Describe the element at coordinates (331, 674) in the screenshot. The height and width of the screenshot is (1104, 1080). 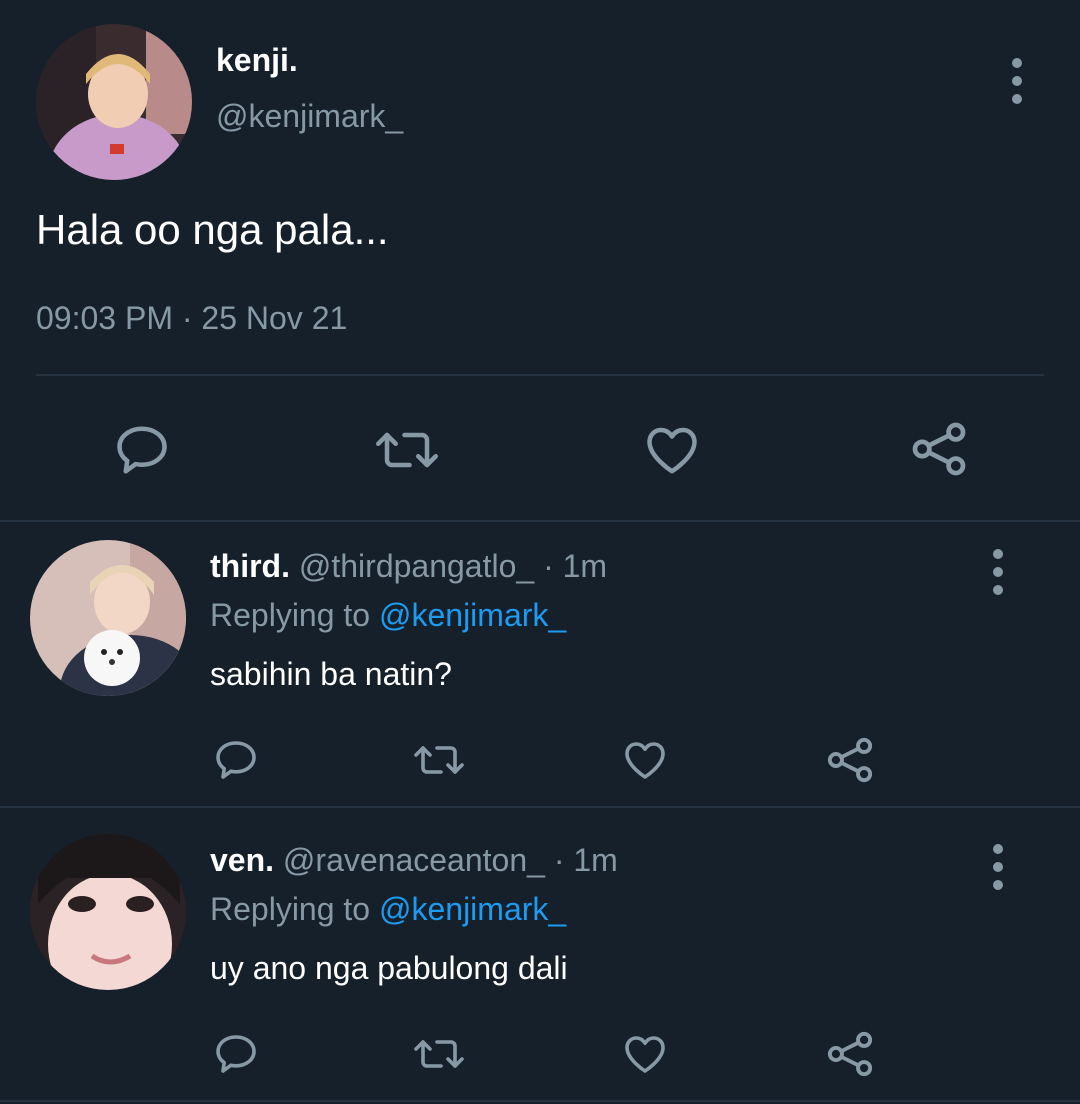
I see `tweet-text: sabihin ba natin?` at that location.